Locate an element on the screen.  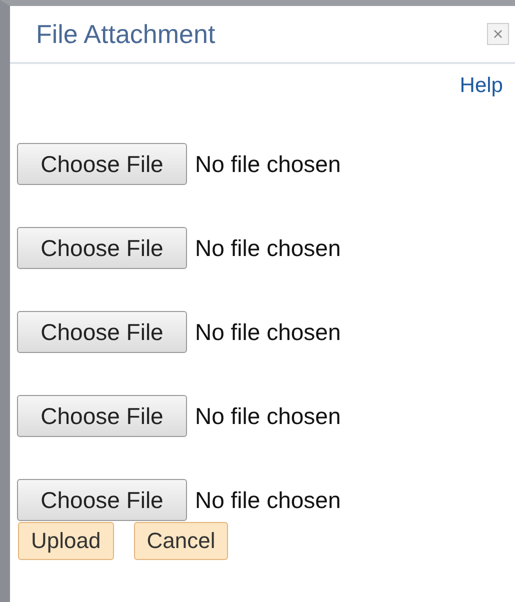
dialog-title: File Attachment is located at coordinates (126, 34).